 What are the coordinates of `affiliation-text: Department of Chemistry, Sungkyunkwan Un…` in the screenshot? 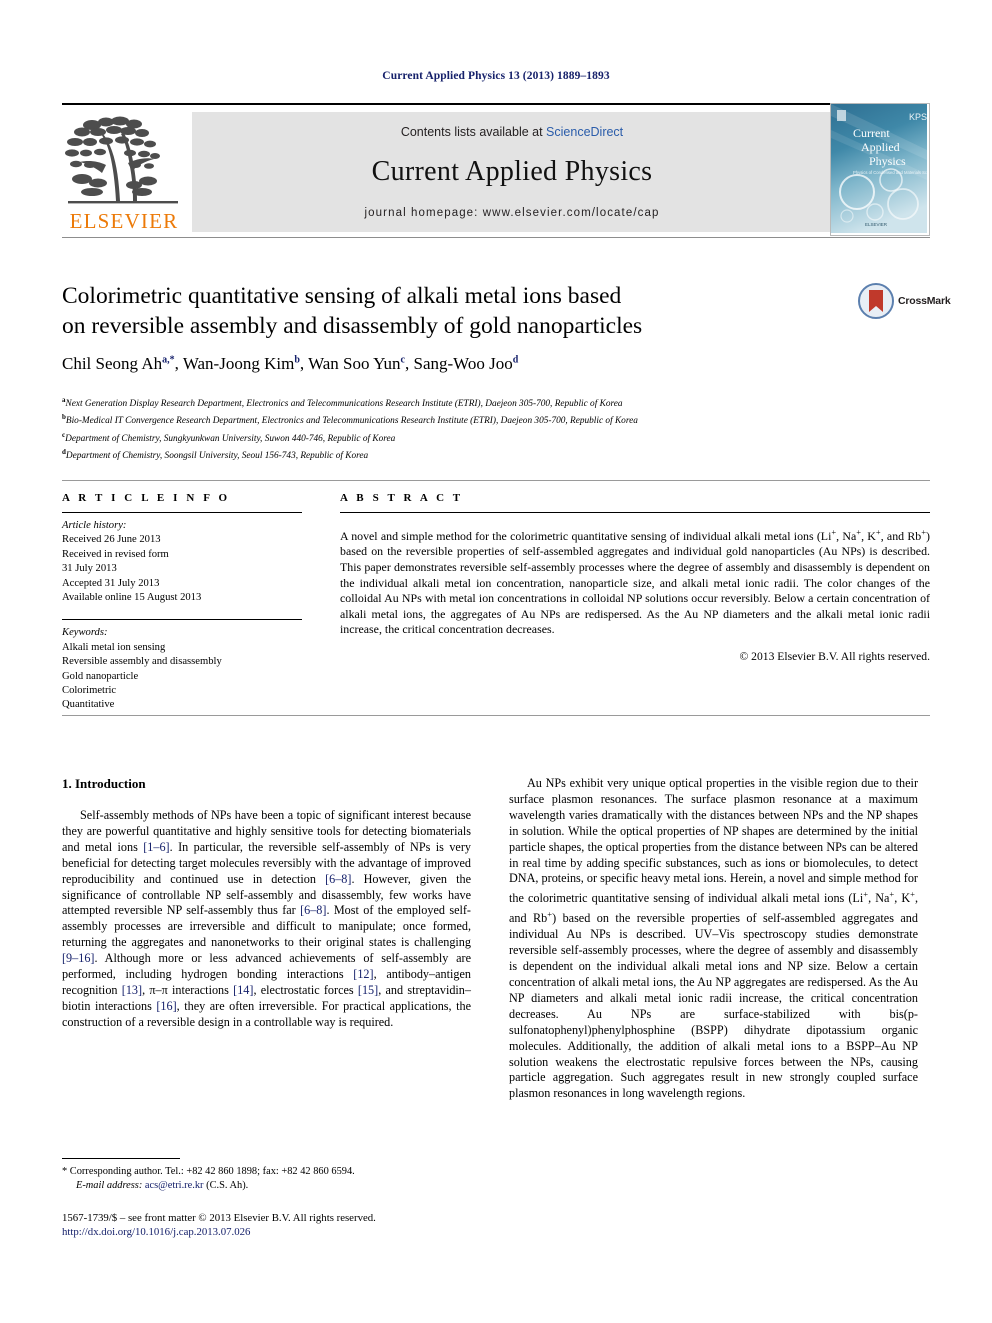 It's located at (230, 438).